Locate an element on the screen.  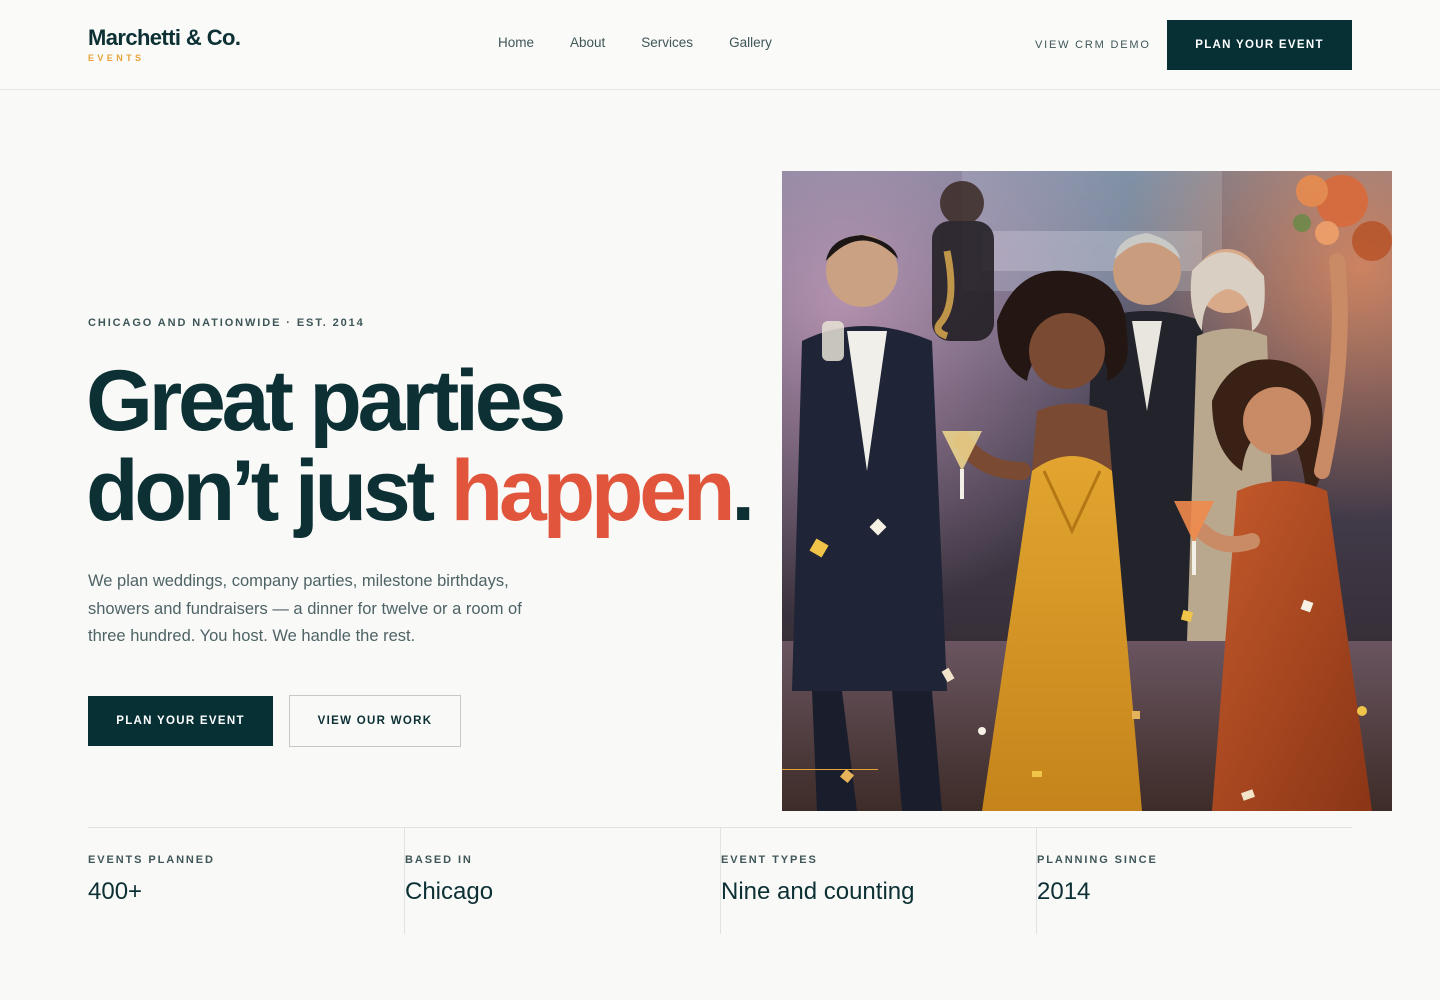
brand-name: Marchetti & Co. is located at coordinates (164, 37).